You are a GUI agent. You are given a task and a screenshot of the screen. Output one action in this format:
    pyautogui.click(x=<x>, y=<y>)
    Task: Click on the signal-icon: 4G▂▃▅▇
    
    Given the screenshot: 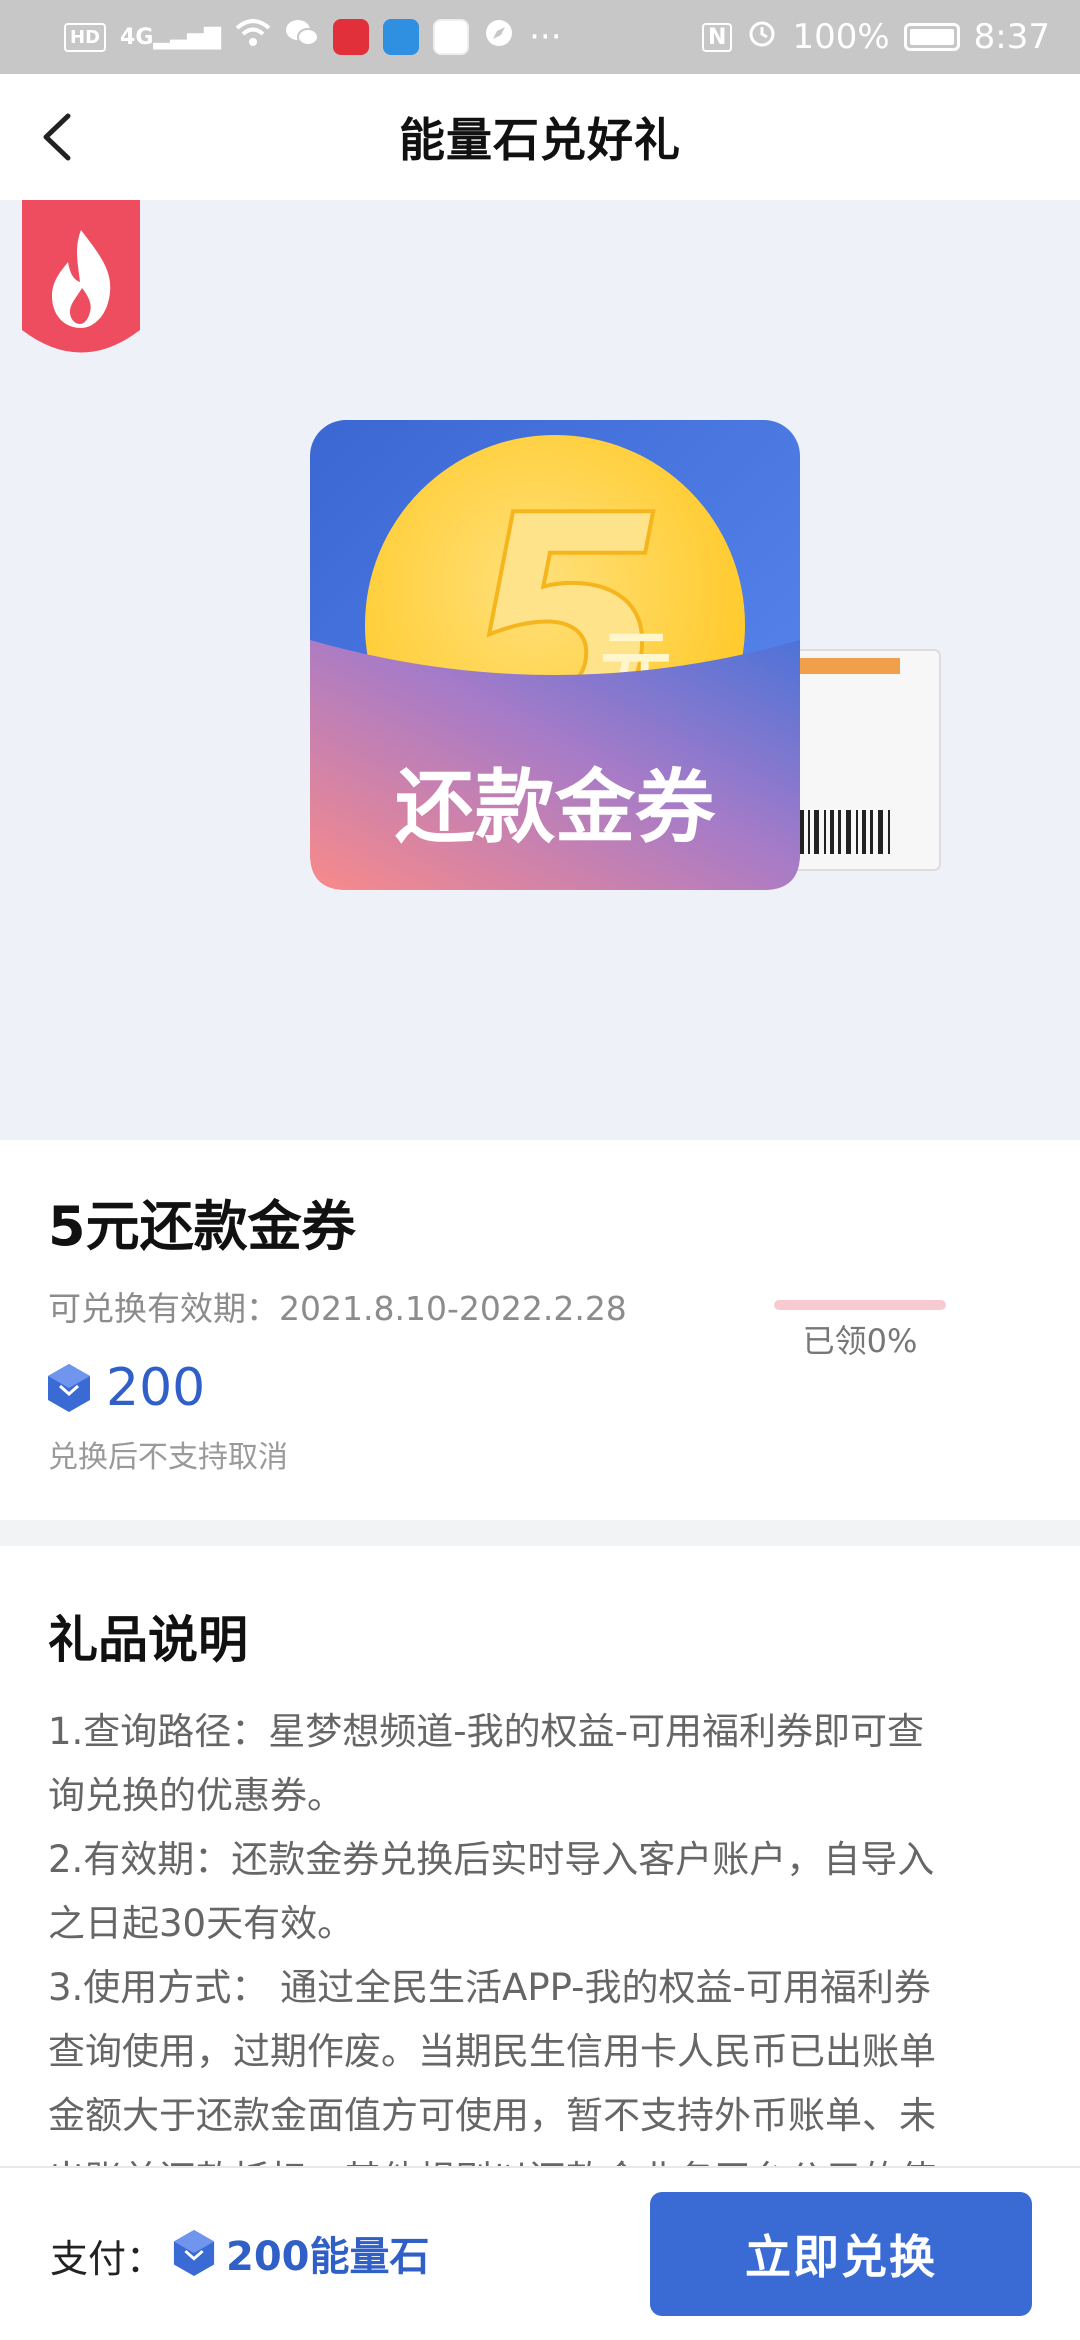 What is the action you would take?
    pyautogui.click(x=171, y=37)
    